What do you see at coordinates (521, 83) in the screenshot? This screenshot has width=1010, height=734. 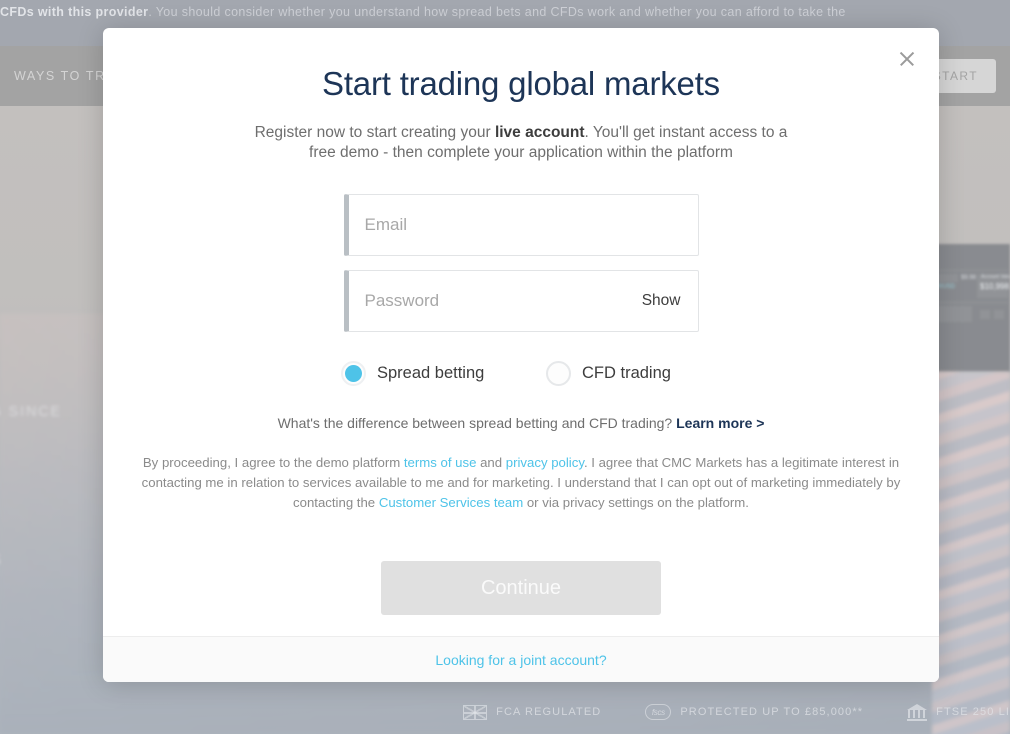 I see `page-title: Start trading global markets` at bounding box center [521, 83].